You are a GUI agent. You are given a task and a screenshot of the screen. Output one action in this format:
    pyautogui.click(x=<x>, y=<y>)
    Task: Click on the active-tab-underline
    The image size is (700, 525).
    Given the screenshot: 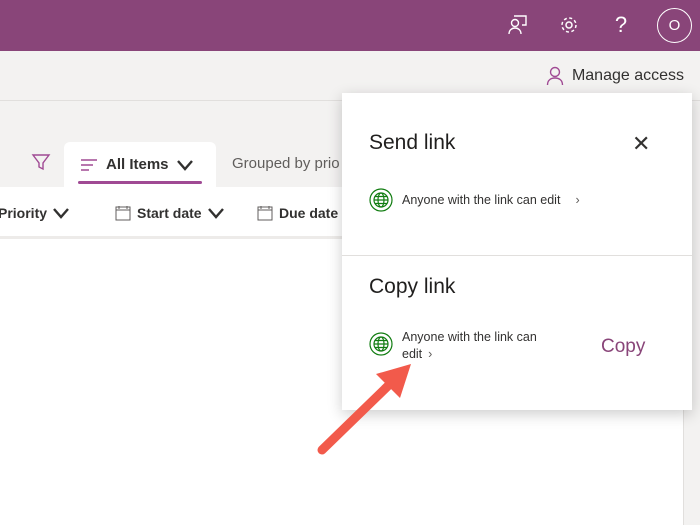 What is the action you would take?
    pyautogui.click(x=140, y=182)
    